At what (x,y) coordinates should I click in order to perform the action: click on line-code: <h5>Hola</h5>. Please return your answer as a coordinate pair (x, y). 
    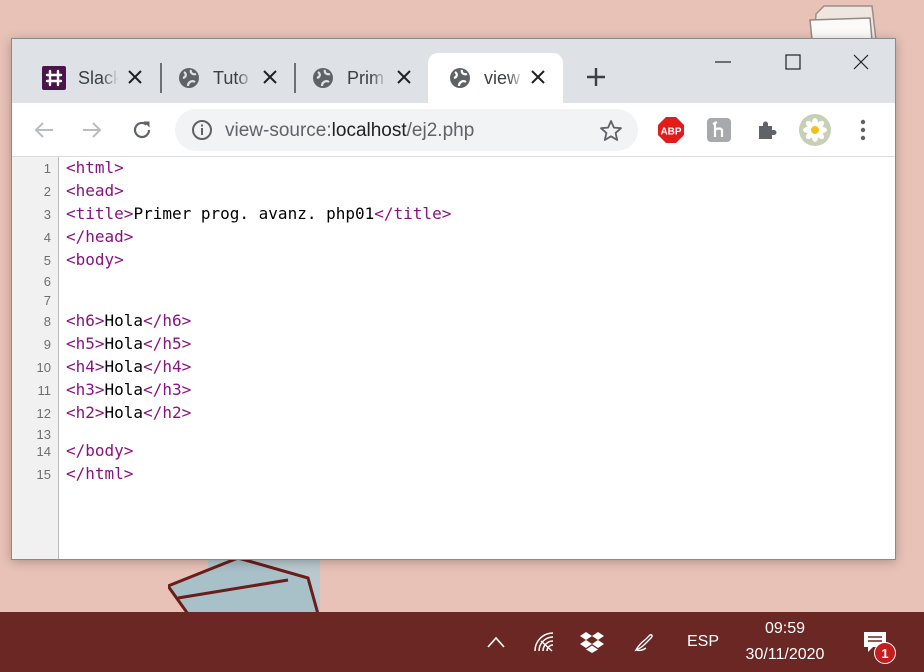
    Looking at the image, I should click on (128, 344).